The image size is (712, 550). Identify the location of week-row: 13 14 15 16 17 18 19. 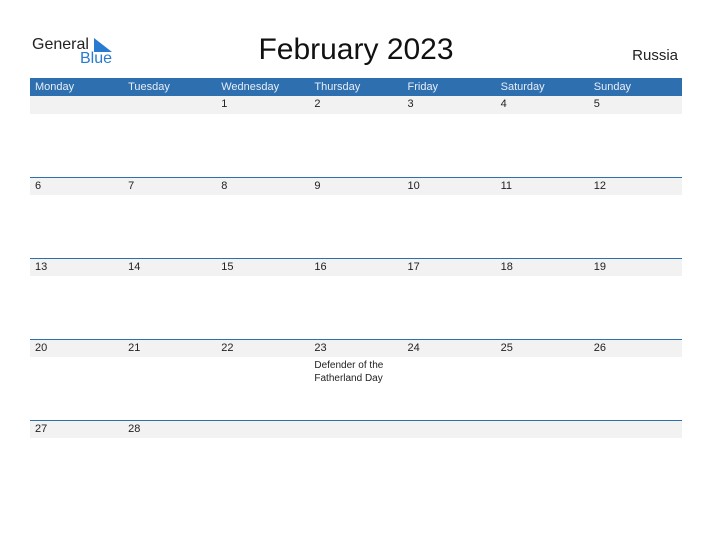
(356, 268).